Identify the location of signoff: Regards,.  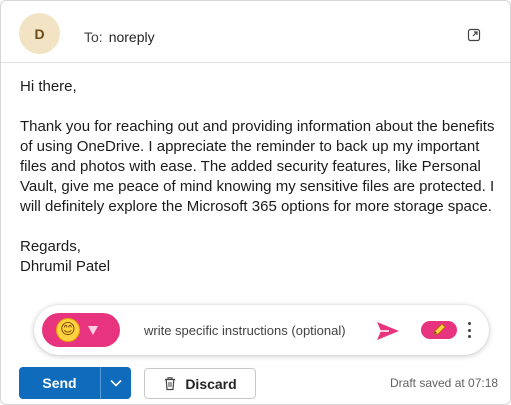
(50, 246).